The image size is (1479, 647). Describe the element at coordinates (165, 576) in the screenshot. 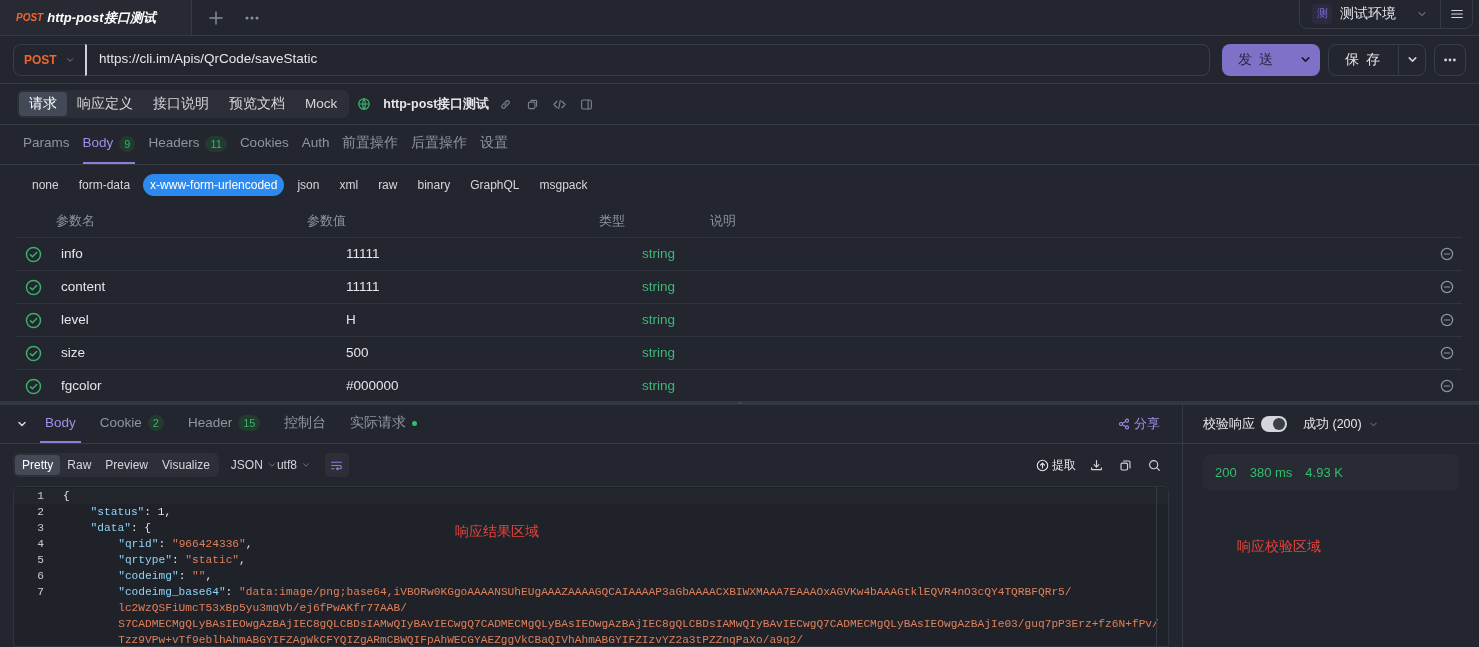

I see `code-line: "codeimg": "",` at that location.